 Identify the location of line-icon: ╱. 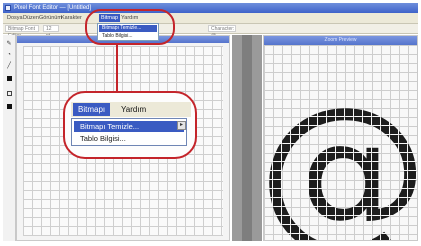
(9, 65).